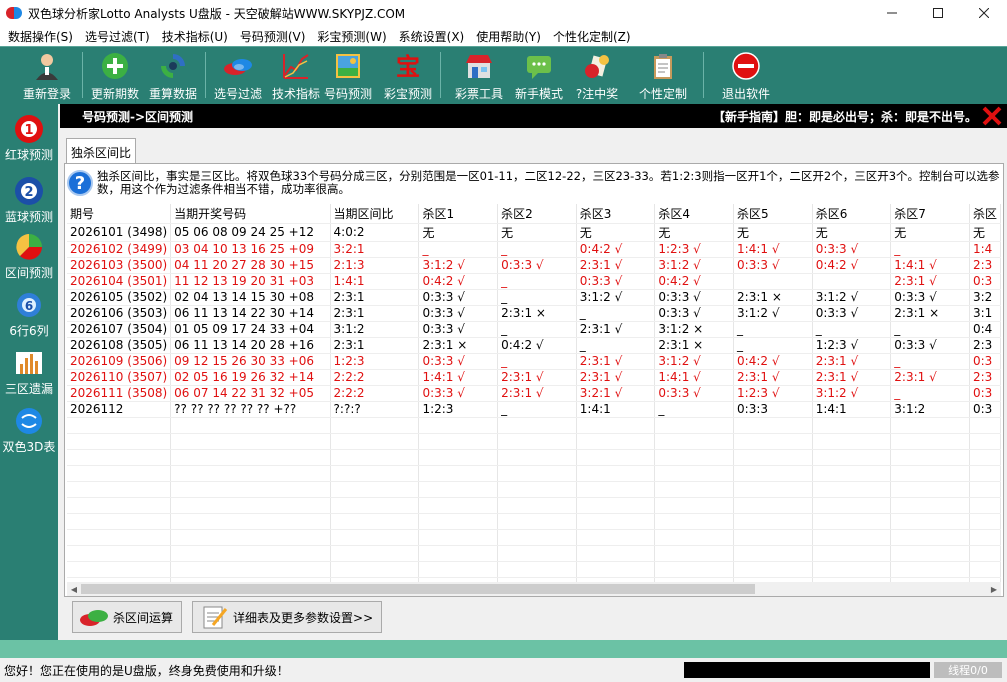 The image size is (1007, 682). Describe the element at coordinates (773, 214) in the screenshot. I see `col-header: 杀区5` at that location.